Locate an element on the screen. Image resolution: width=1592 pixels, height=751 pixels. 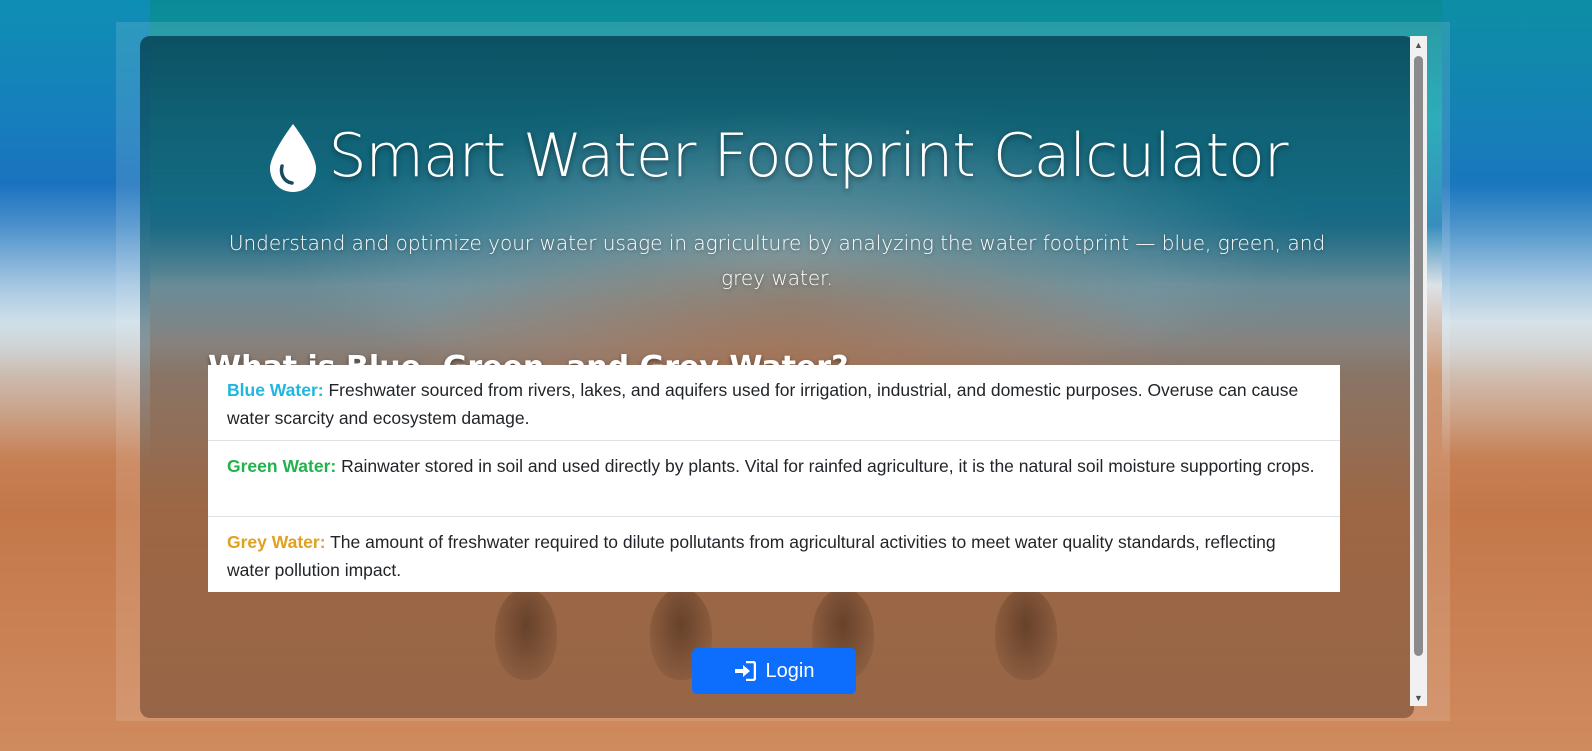
login-button: Login is located at coordinates (774, 671).